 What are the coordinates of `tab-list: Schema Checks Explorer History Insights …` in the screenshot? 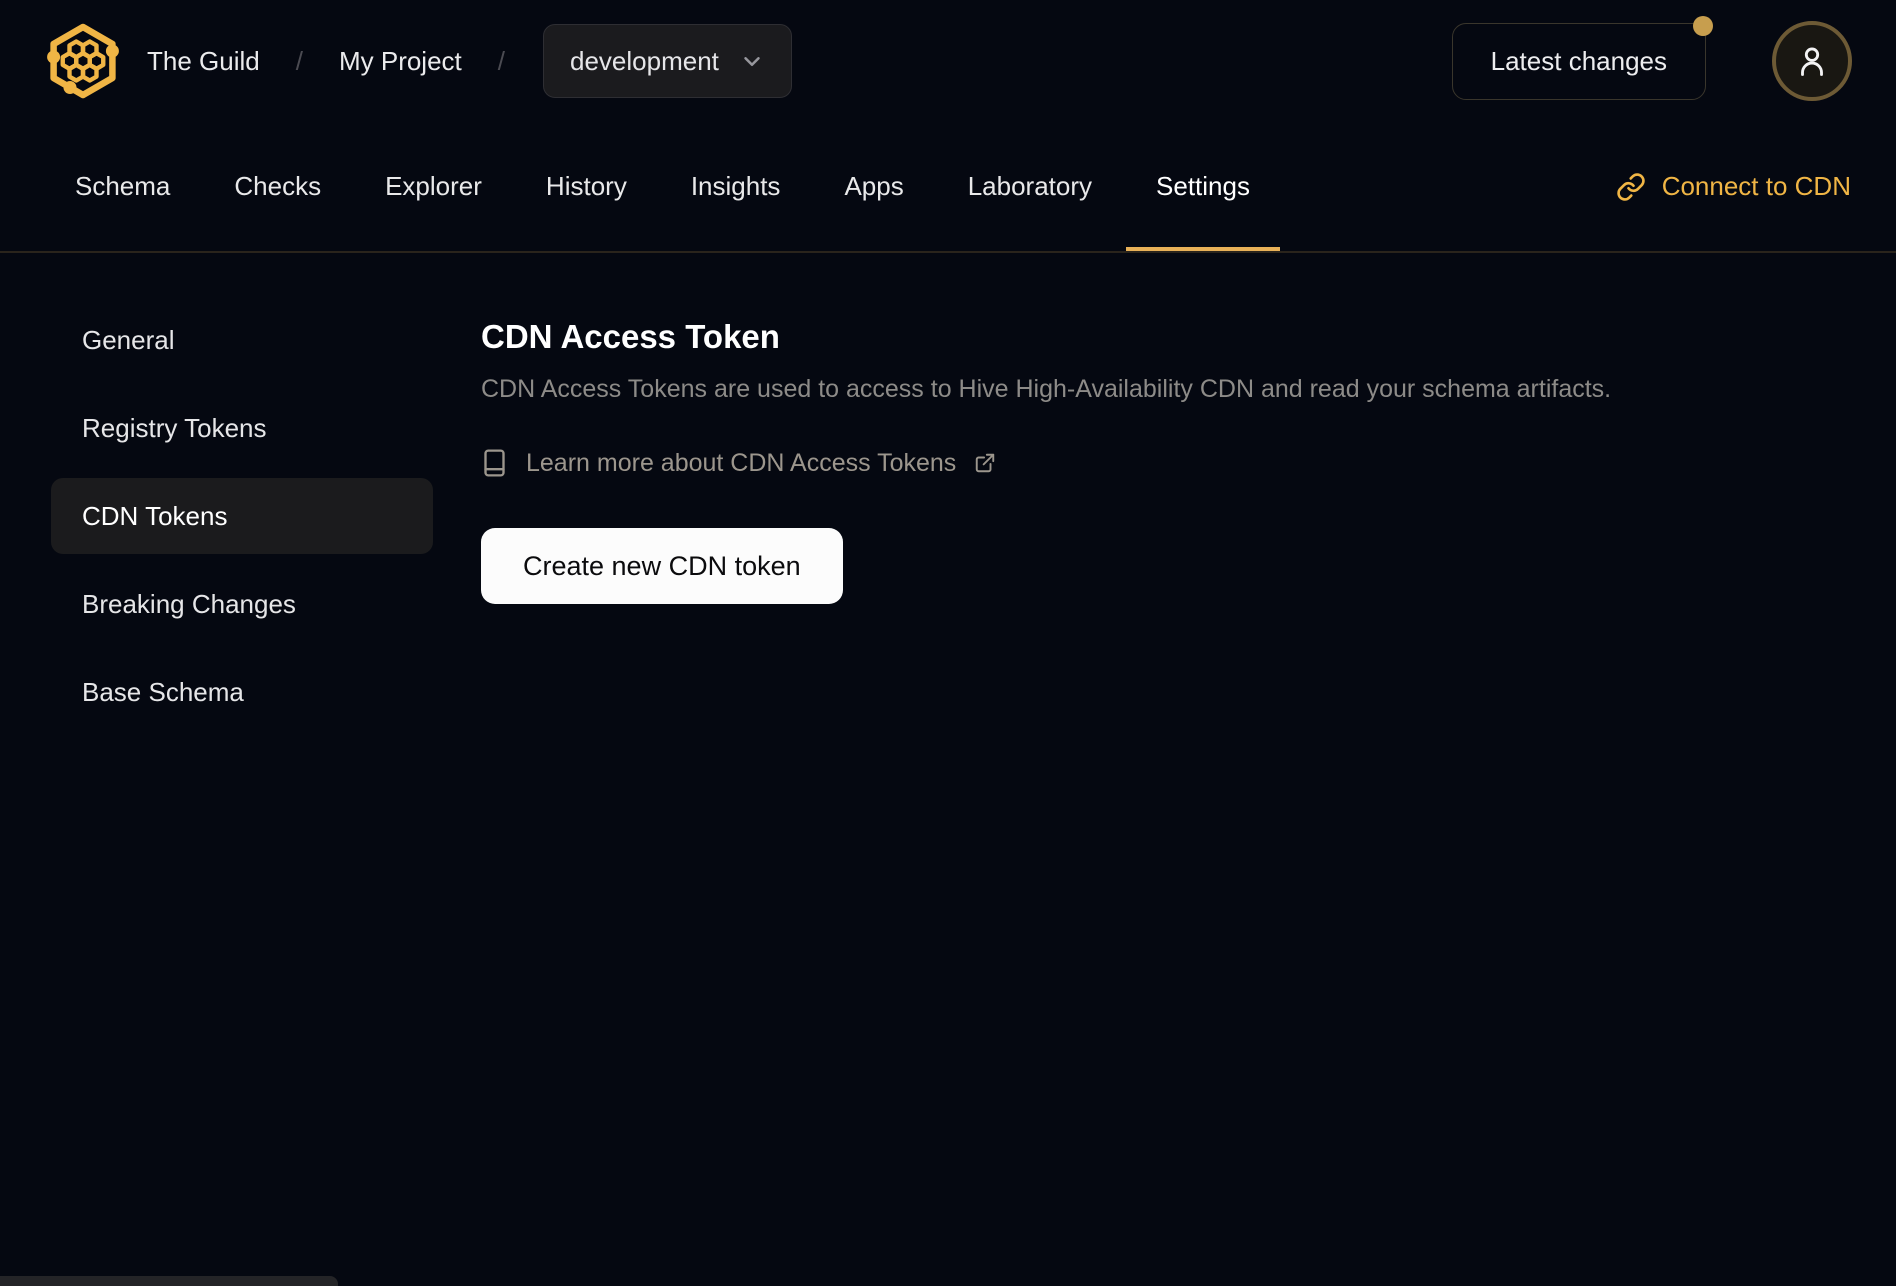 It's located at (662, 186).